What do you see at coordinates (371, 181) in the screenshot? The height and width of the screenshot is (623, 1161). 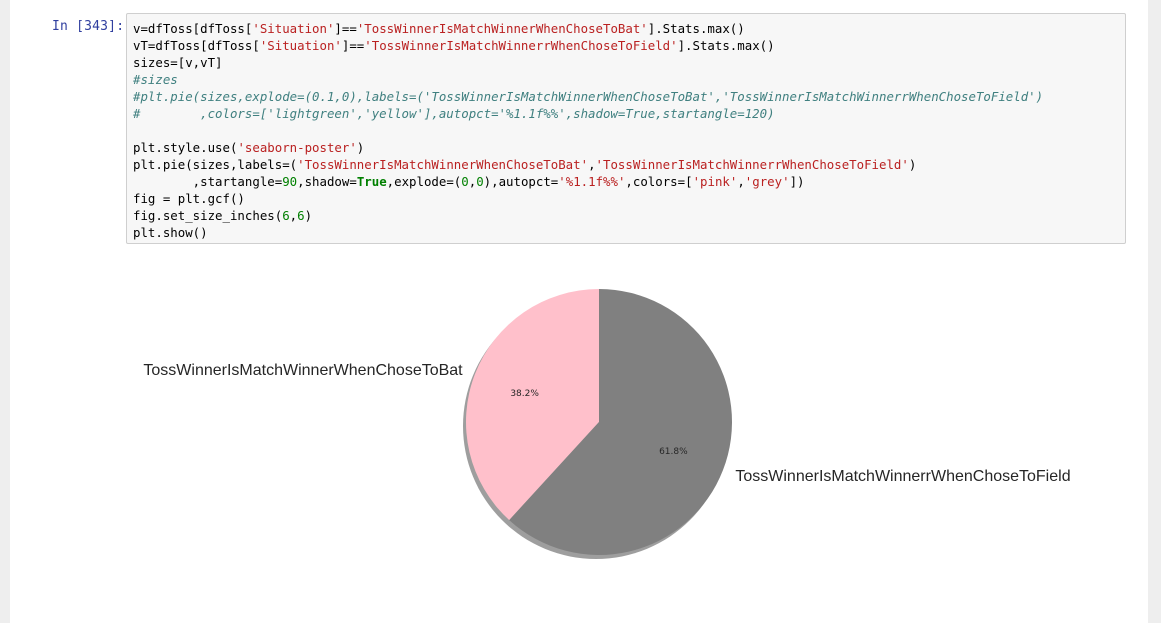 I see `code-token: True` at bounding box center [371, 181].